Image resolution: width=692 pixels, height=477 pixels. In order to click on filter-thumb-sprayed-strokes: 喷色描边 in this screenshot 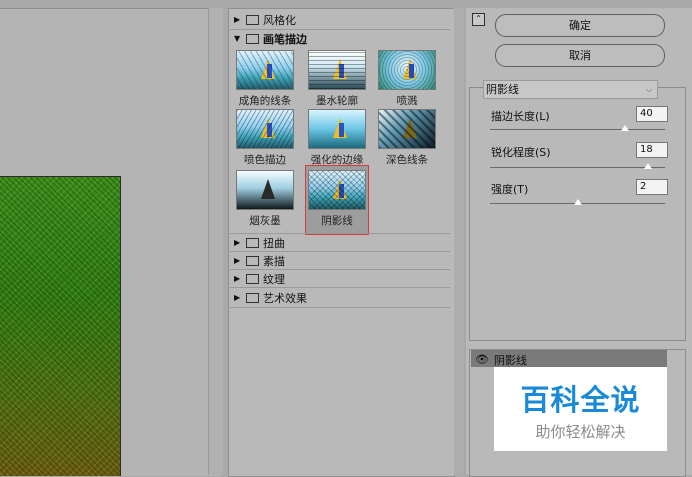, I will do `click(265, 138)`.